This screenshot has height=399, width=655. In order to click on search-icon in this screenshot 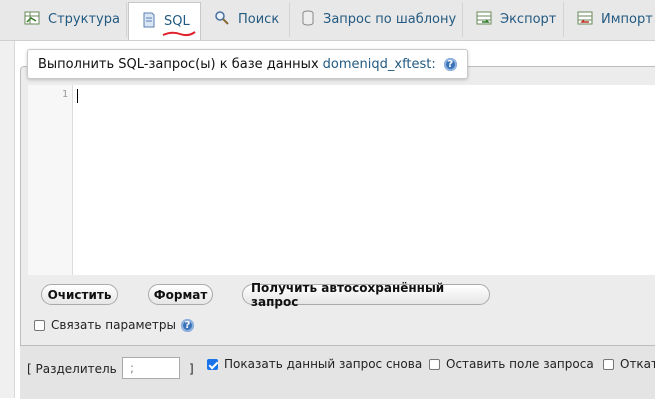, I will do `click(222, 20)`.